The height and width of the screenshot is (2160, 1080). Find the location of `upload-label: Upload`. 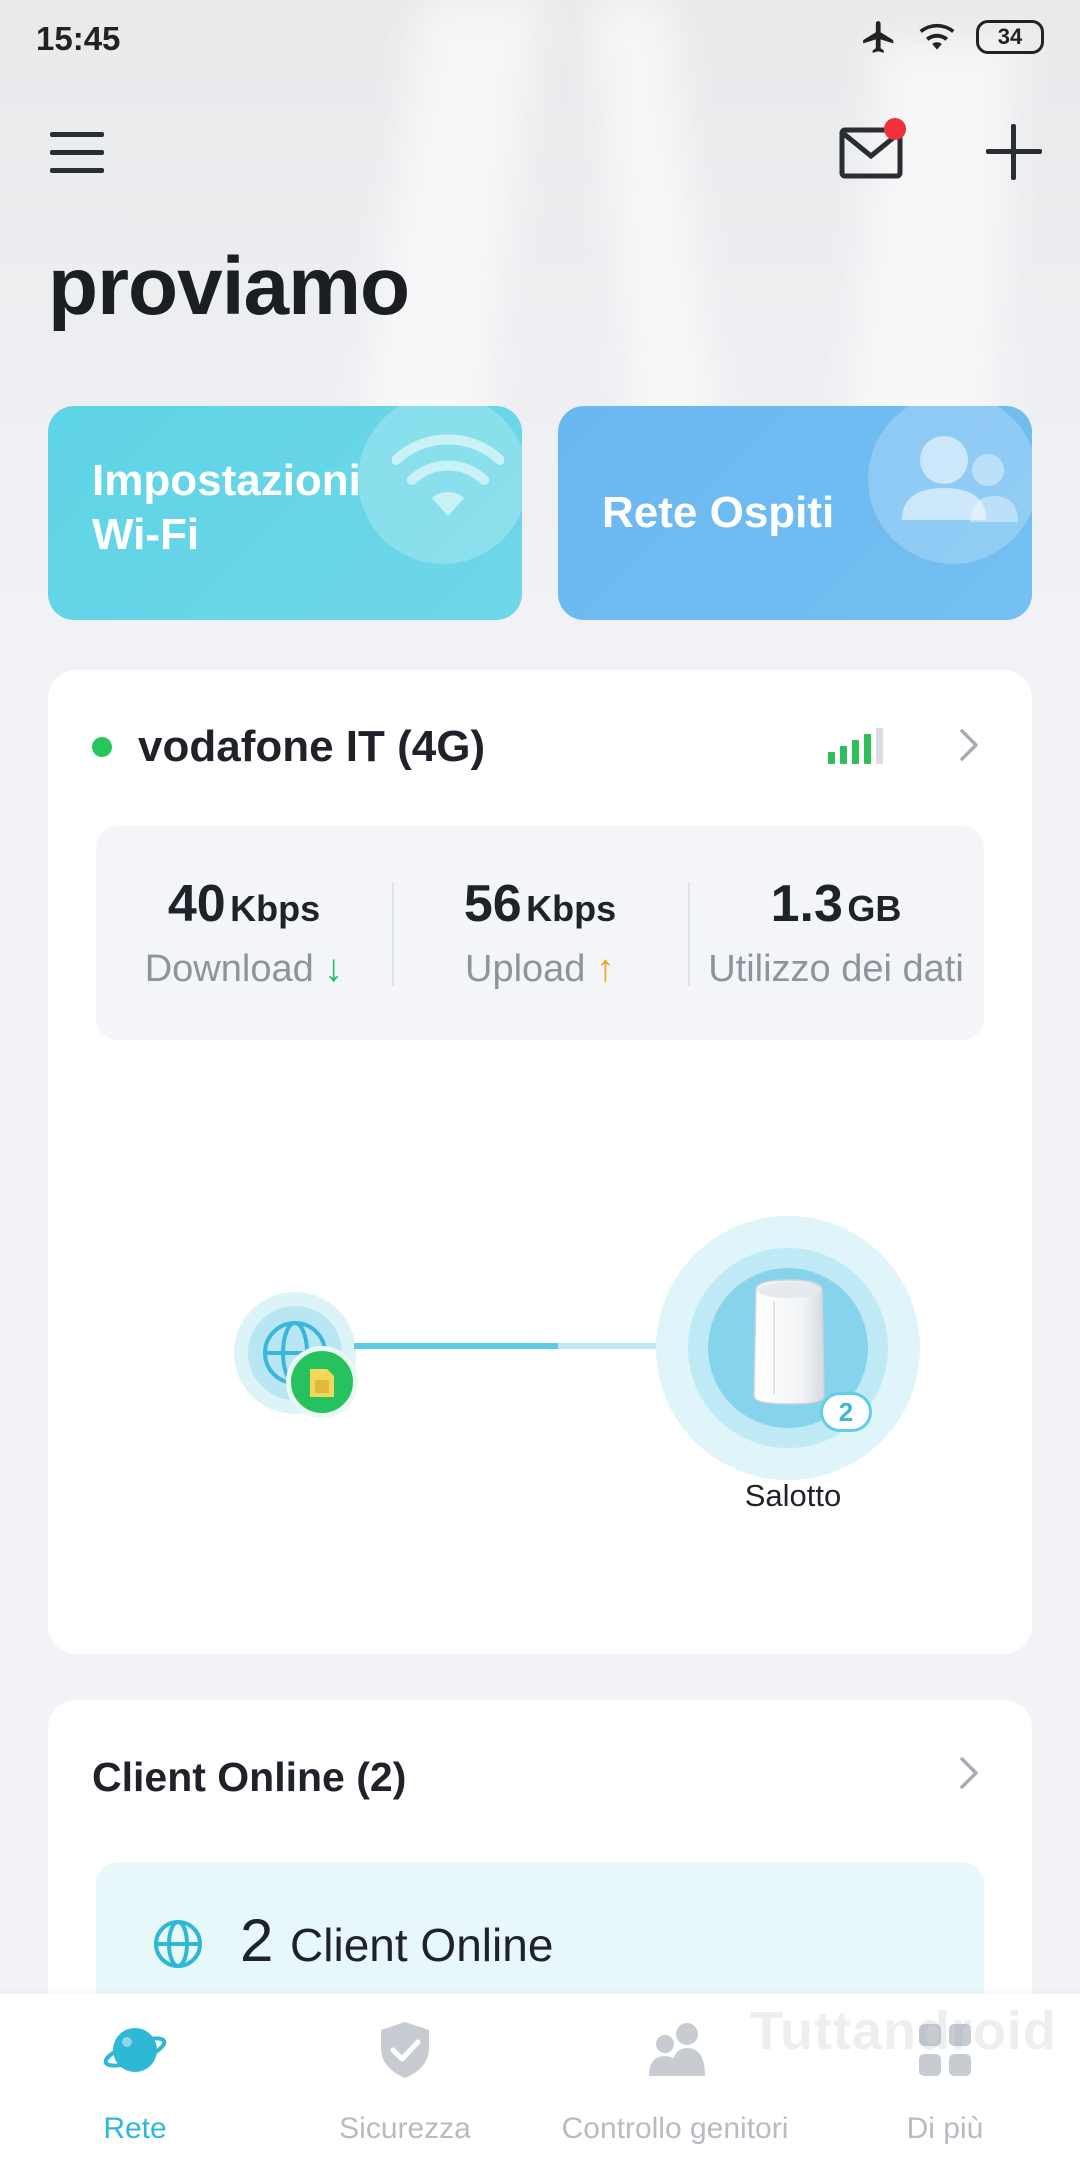

upload-label: Upload is located at coordinates (525, 969).